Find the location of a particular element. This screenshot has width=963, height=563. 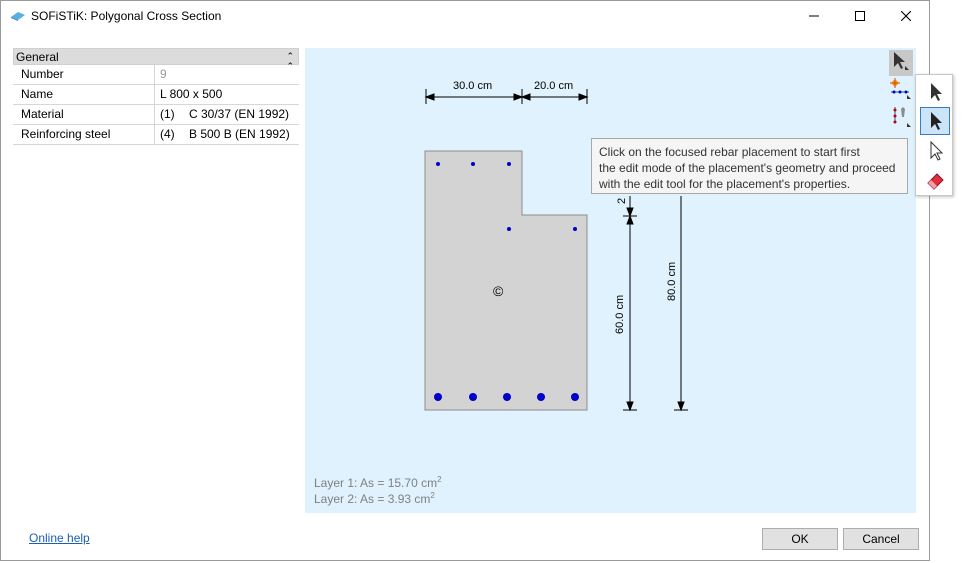

property-name: Number is located at coordinates (84, 74).